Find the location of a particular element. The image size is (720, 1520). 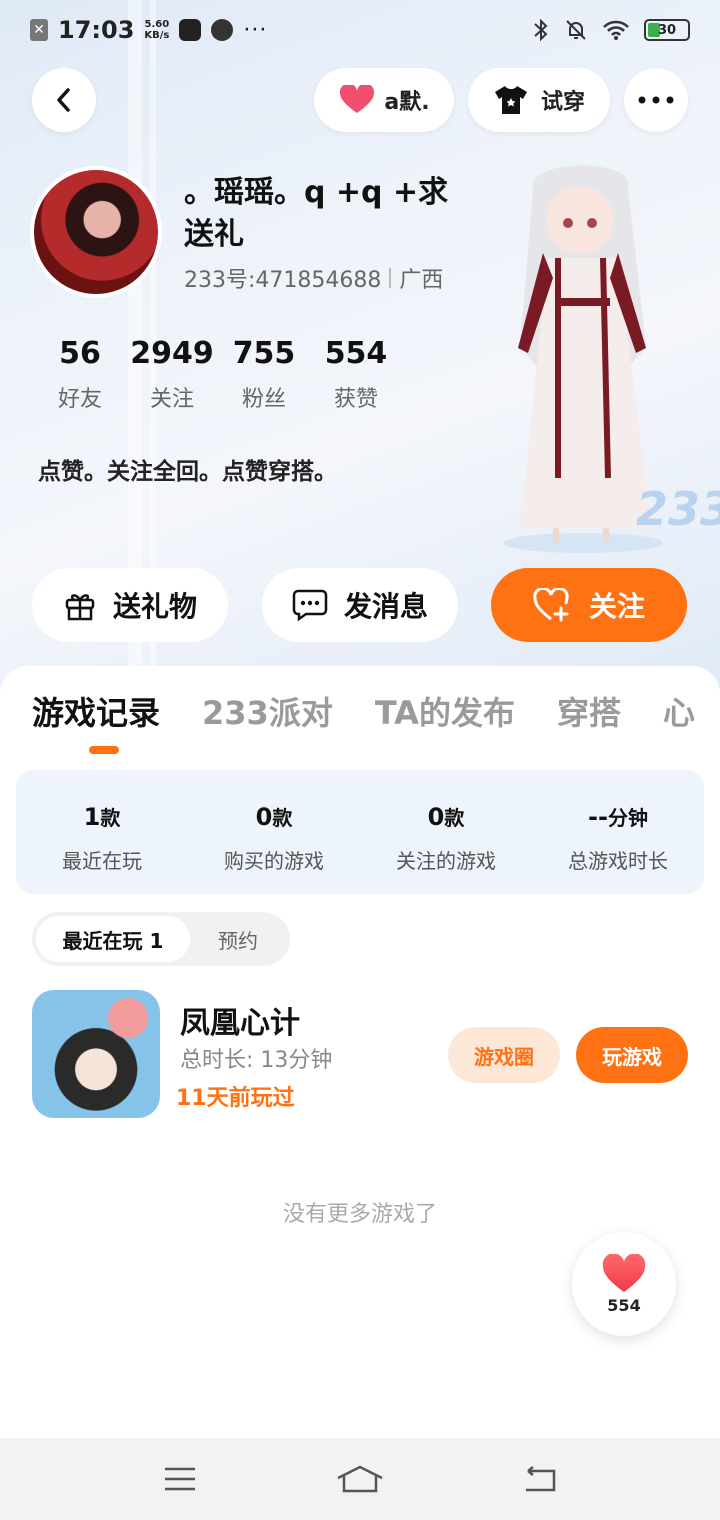

stat-value: 56 is located at coordinates (80, 353).